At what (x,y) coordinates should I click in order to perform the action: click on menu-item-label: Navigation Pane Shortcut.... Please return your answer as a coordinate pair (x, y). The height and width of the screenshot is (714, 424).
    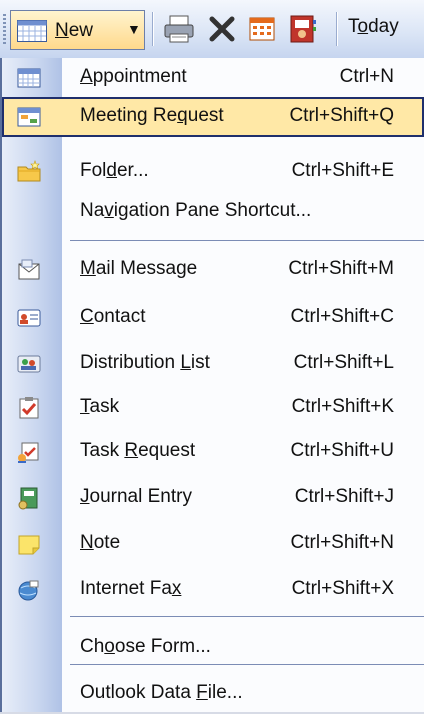
    Looking at the image, I should click on (196, 210).